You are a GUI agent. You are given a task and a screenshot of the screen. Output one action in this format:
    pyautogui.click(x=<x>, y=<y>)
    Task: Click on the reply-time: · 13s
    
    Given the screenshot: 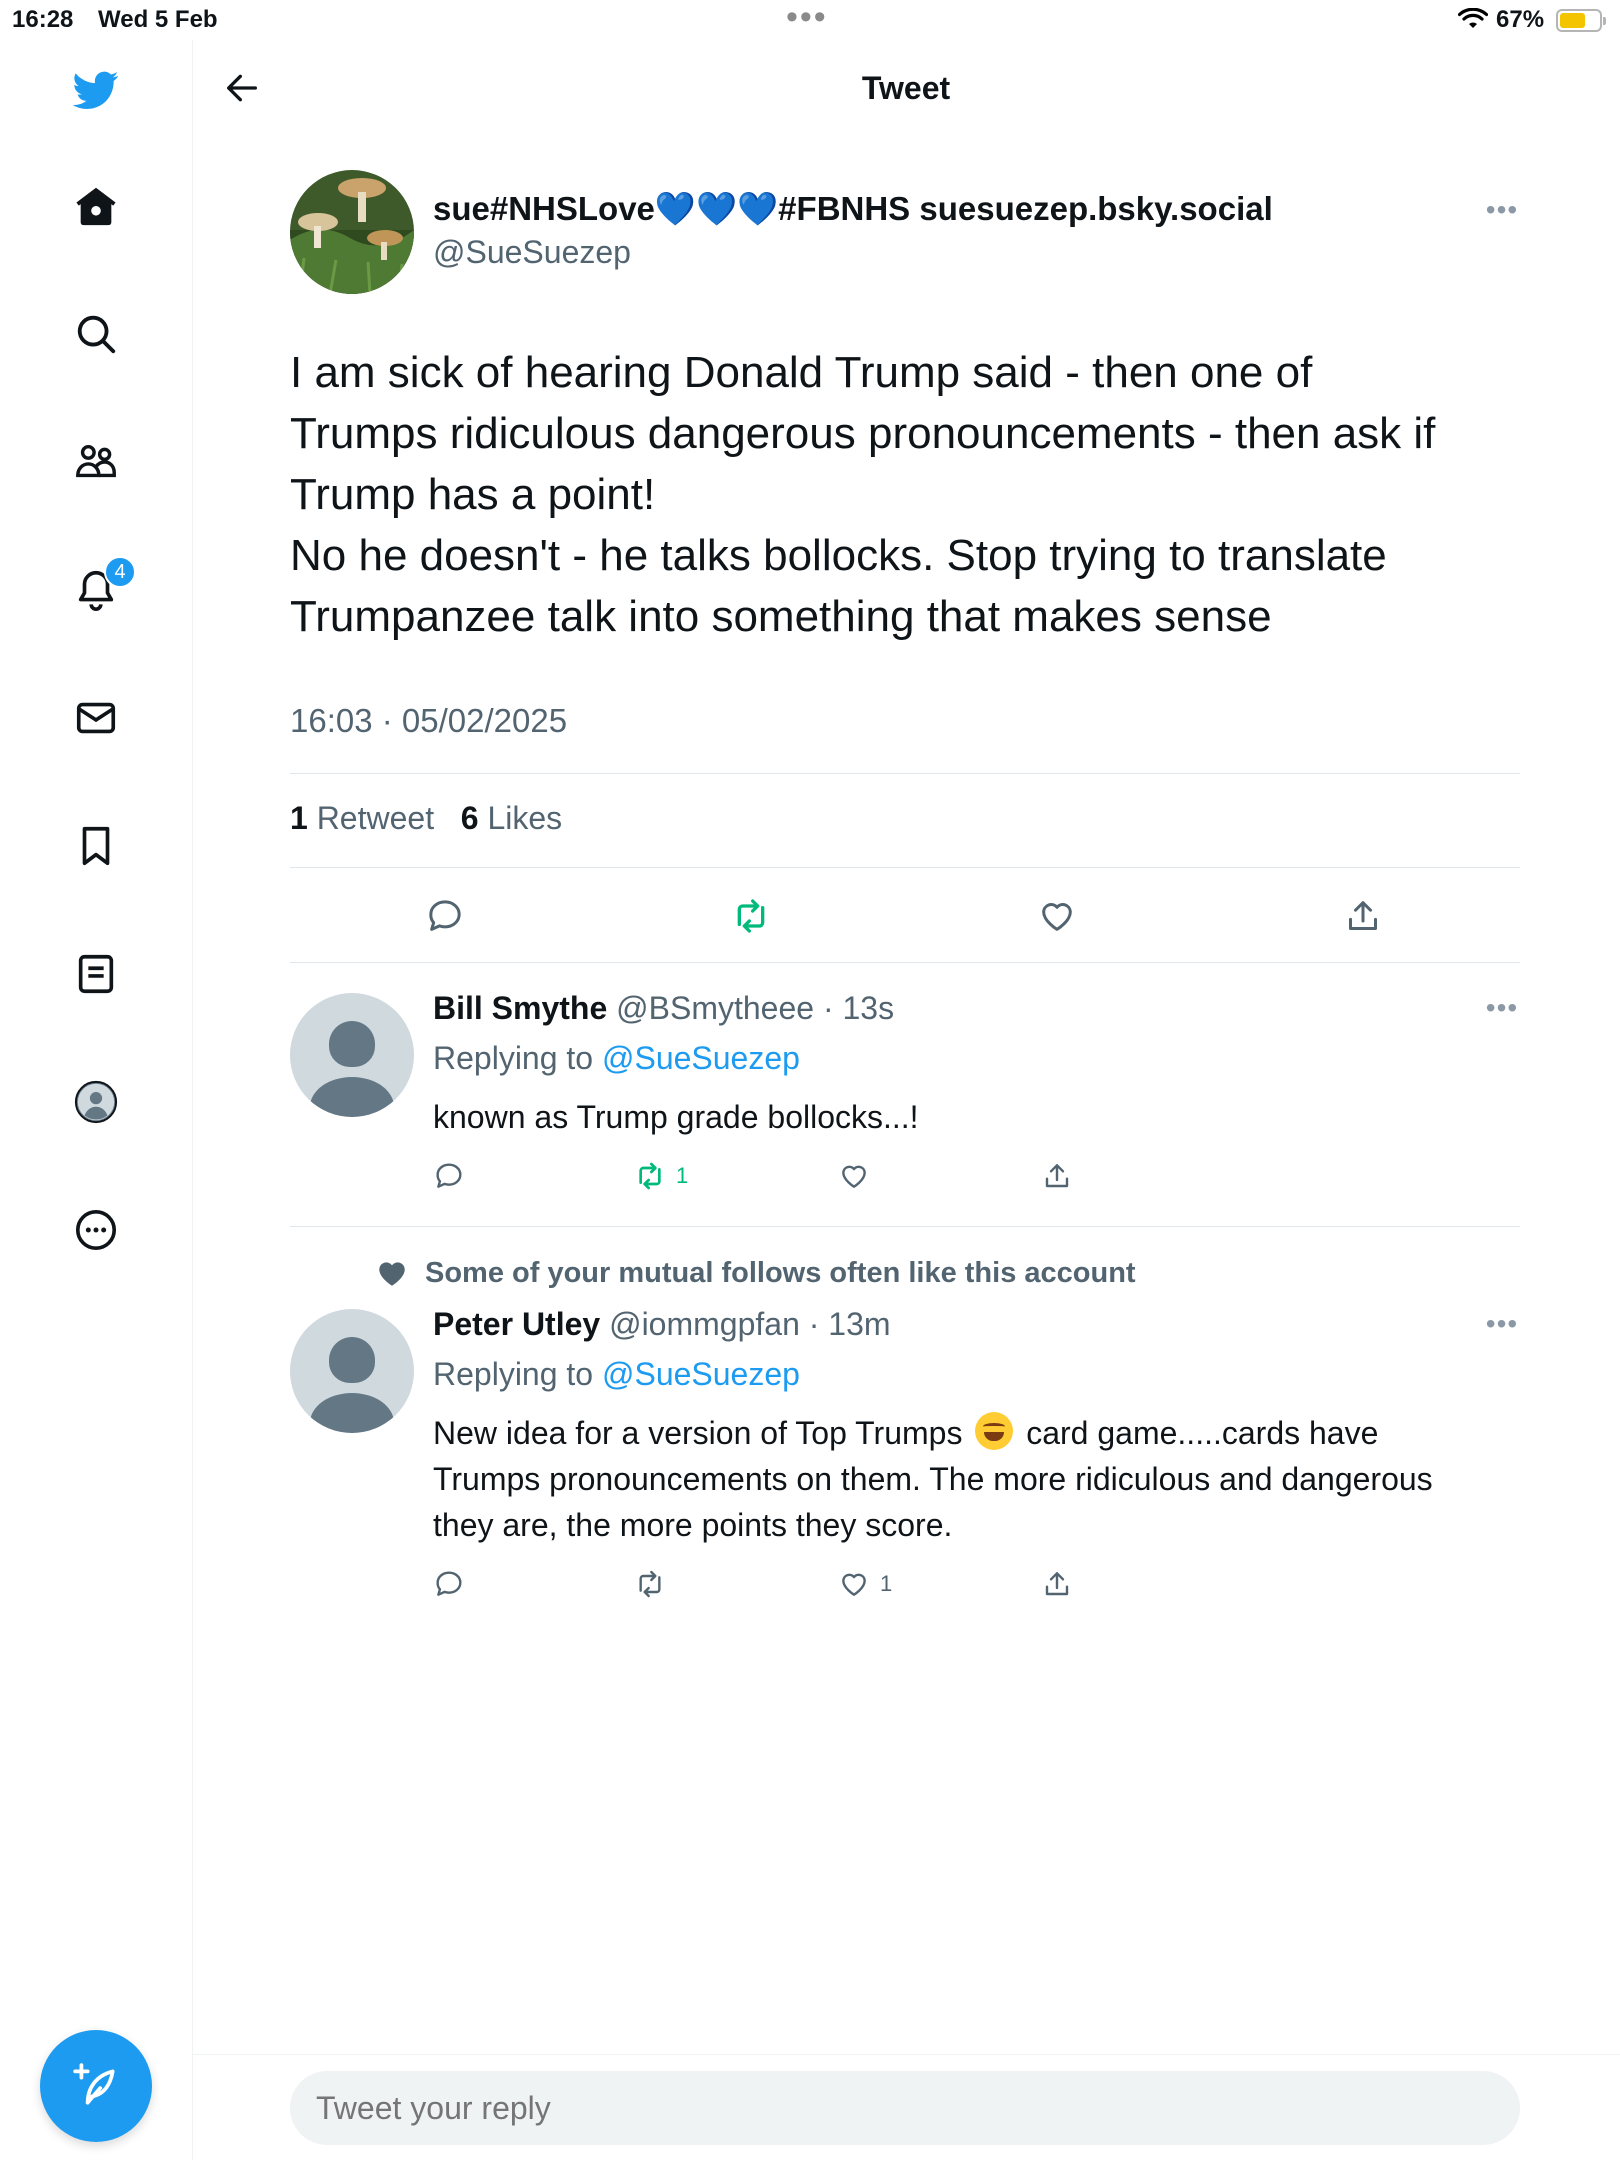 What is the action you would take?
    pyautogui.click(x=858, y=1008)
    